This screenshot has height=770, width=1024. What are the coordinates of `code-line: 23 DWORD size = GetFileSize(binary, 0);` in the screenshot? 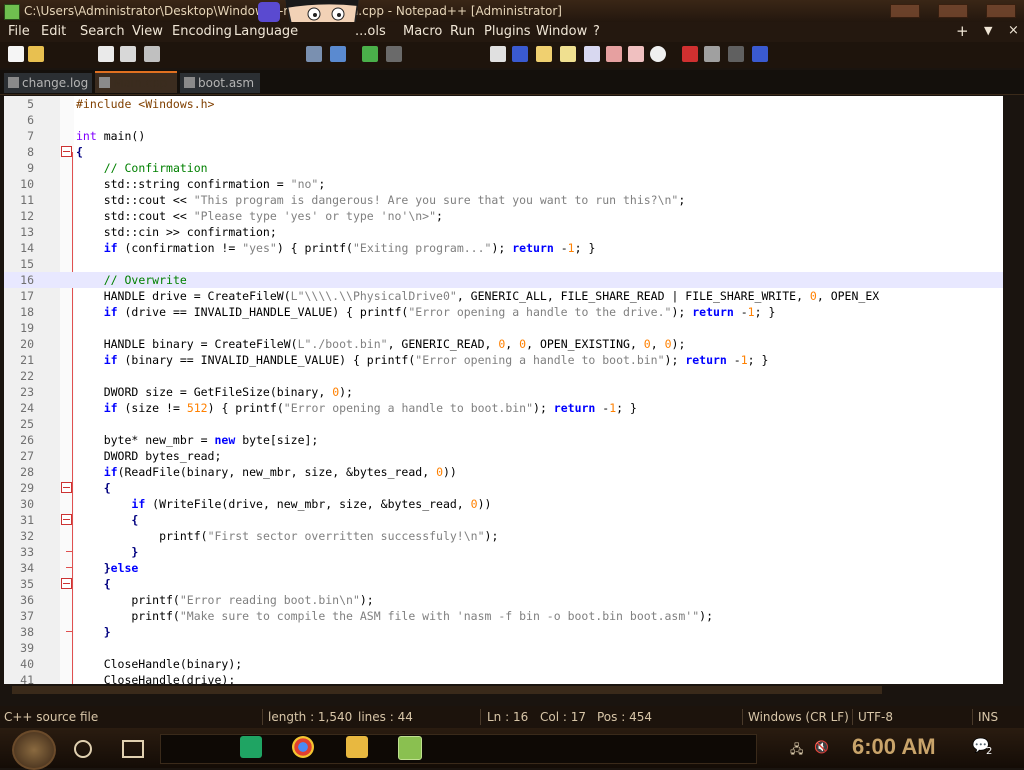 It's located at (503, 392).